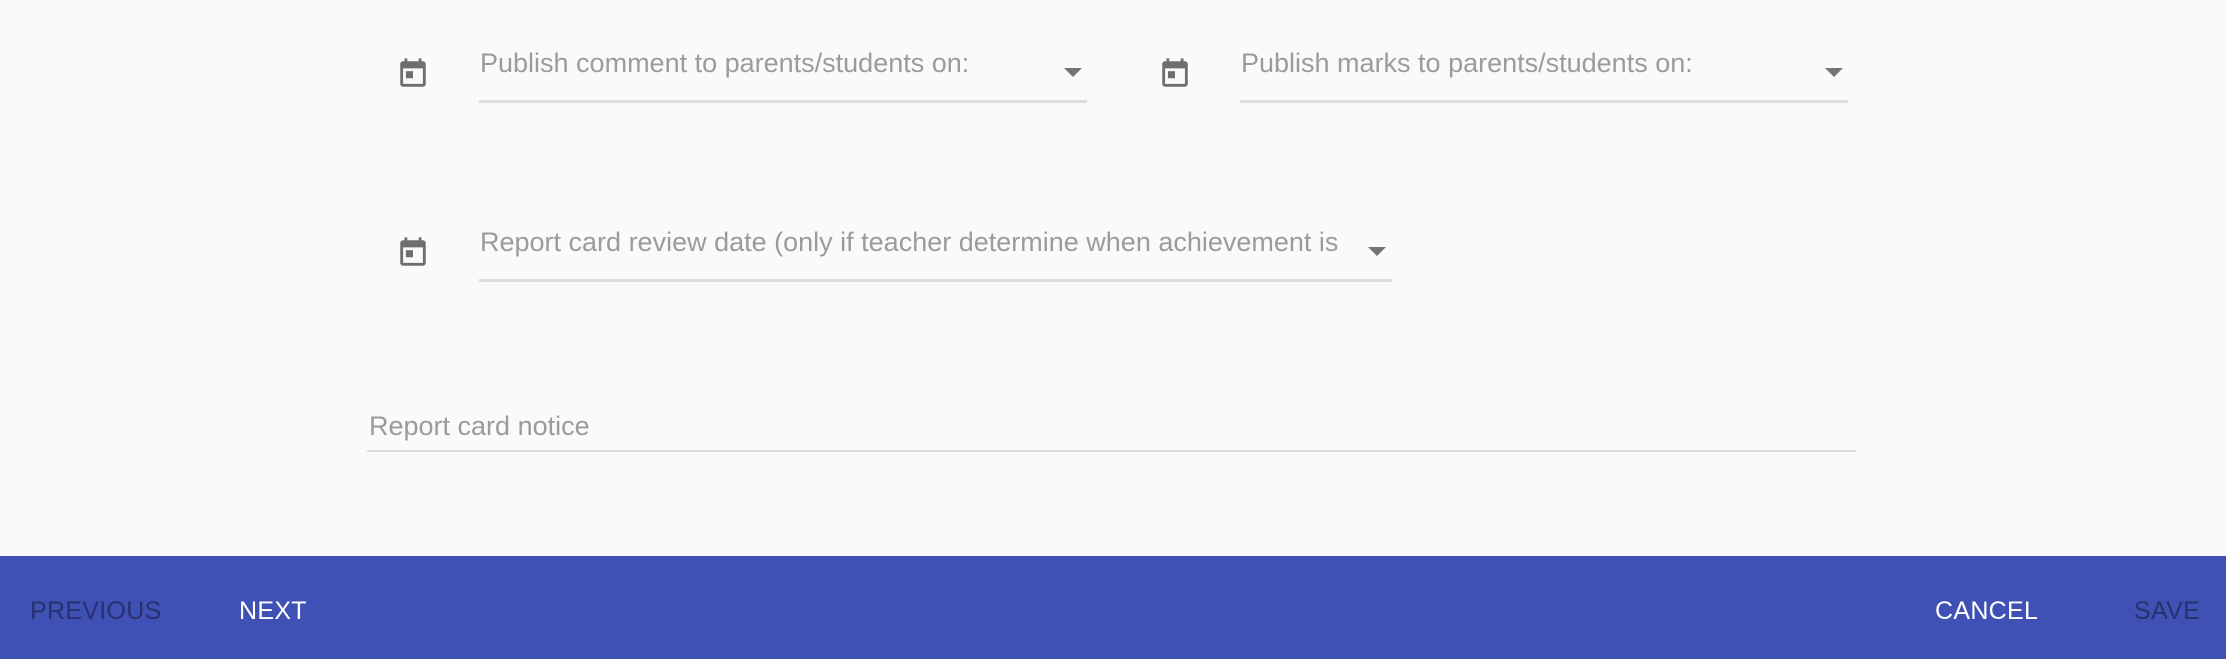  What do you see at coordinates (1467, 63) in the screenshot?
I see `publish-marks-label: Publish marks to parents/students on:` at bounding box center [1467, 63].